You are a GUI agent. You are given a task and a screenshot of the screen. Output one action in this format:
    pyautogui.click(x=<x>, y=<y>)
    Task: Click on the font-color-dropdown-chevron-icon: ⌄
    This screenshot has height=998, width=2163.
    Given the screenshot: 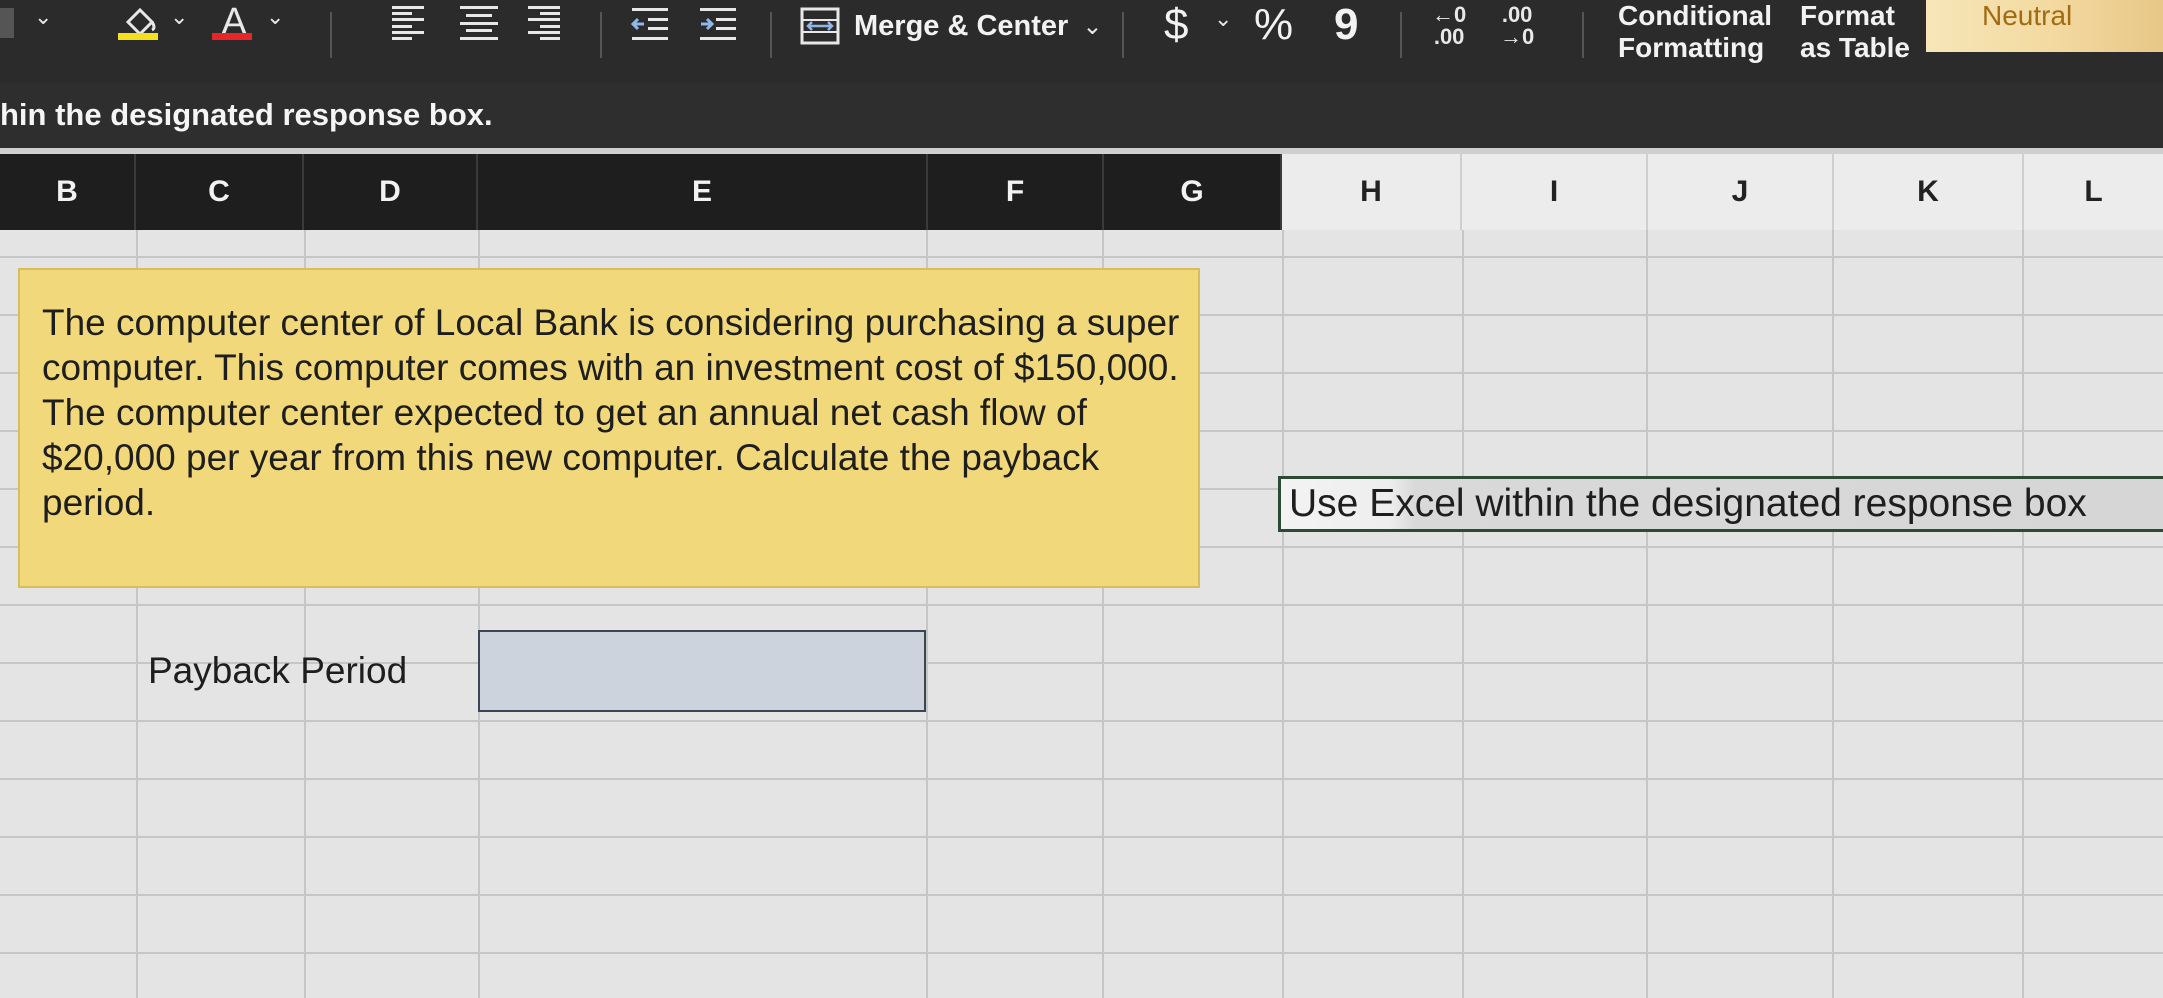 What is the action you would take?
    pyautogui.click(x=275, y=17)
    